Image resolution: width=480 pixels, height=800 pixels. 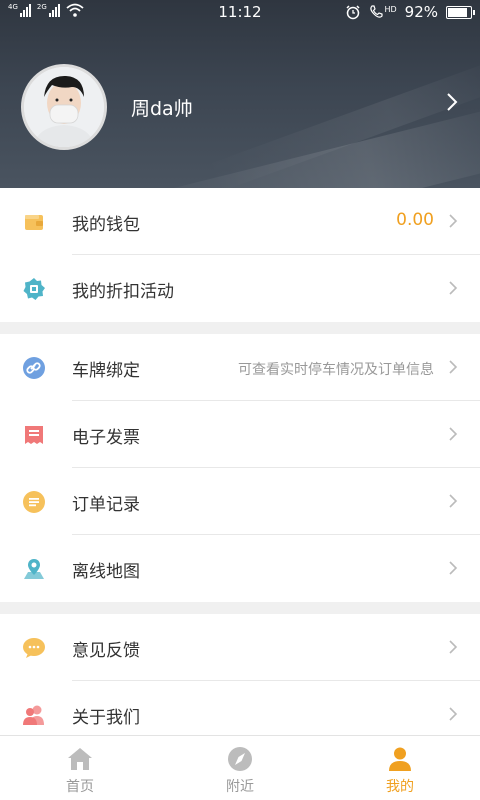 I want to click on menu-item-label: 车牌绑定, so click(x=106, y=371).